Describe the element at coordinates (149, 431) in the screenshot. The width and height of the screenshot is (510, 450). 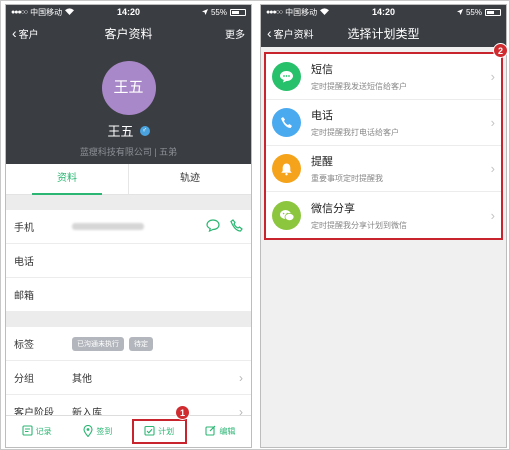
I see `plan-icon` at that location.